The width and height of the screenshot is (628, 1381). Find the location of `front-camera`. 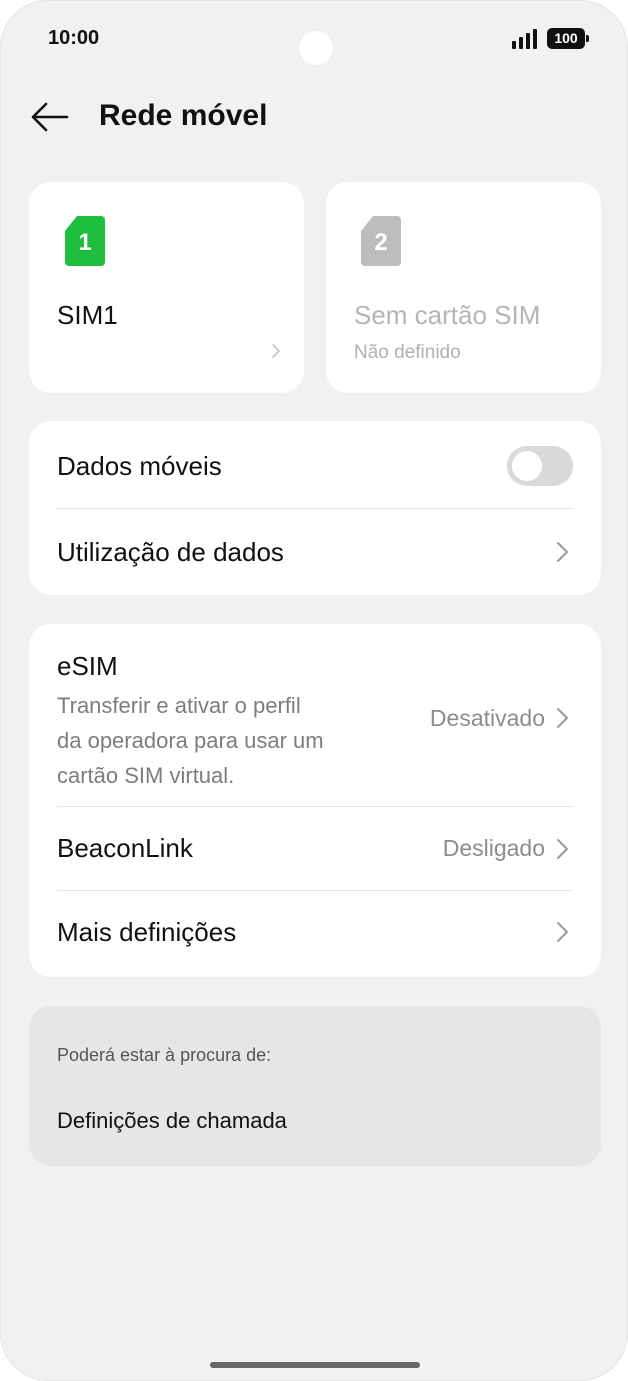

front-camera is located at coordinates (316, 48).